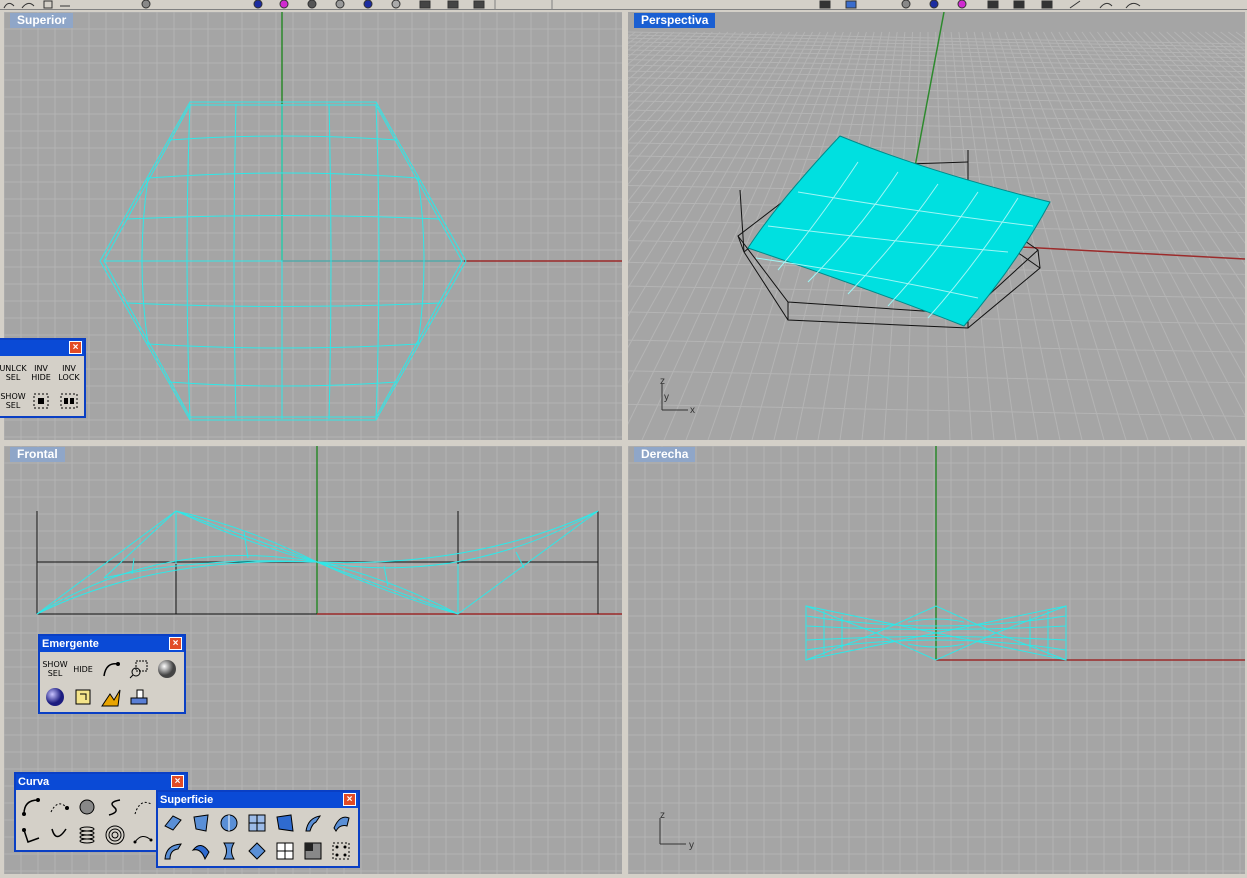 The image size is (1247, 878). Describe the element at coordinates (41, 368) in the screenshot. I see `button-label: INV` at that location.